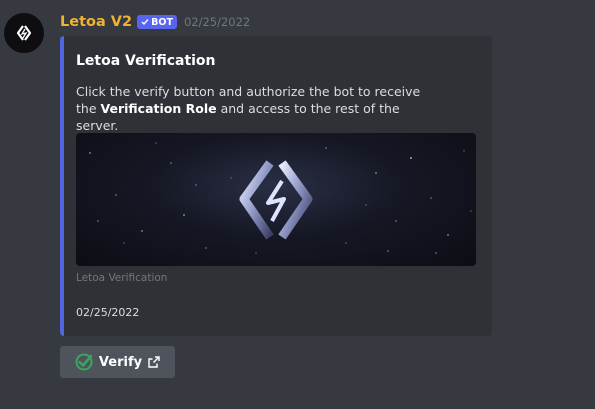  I want to click on bot-badge-label: BOT, so click(162, 22).